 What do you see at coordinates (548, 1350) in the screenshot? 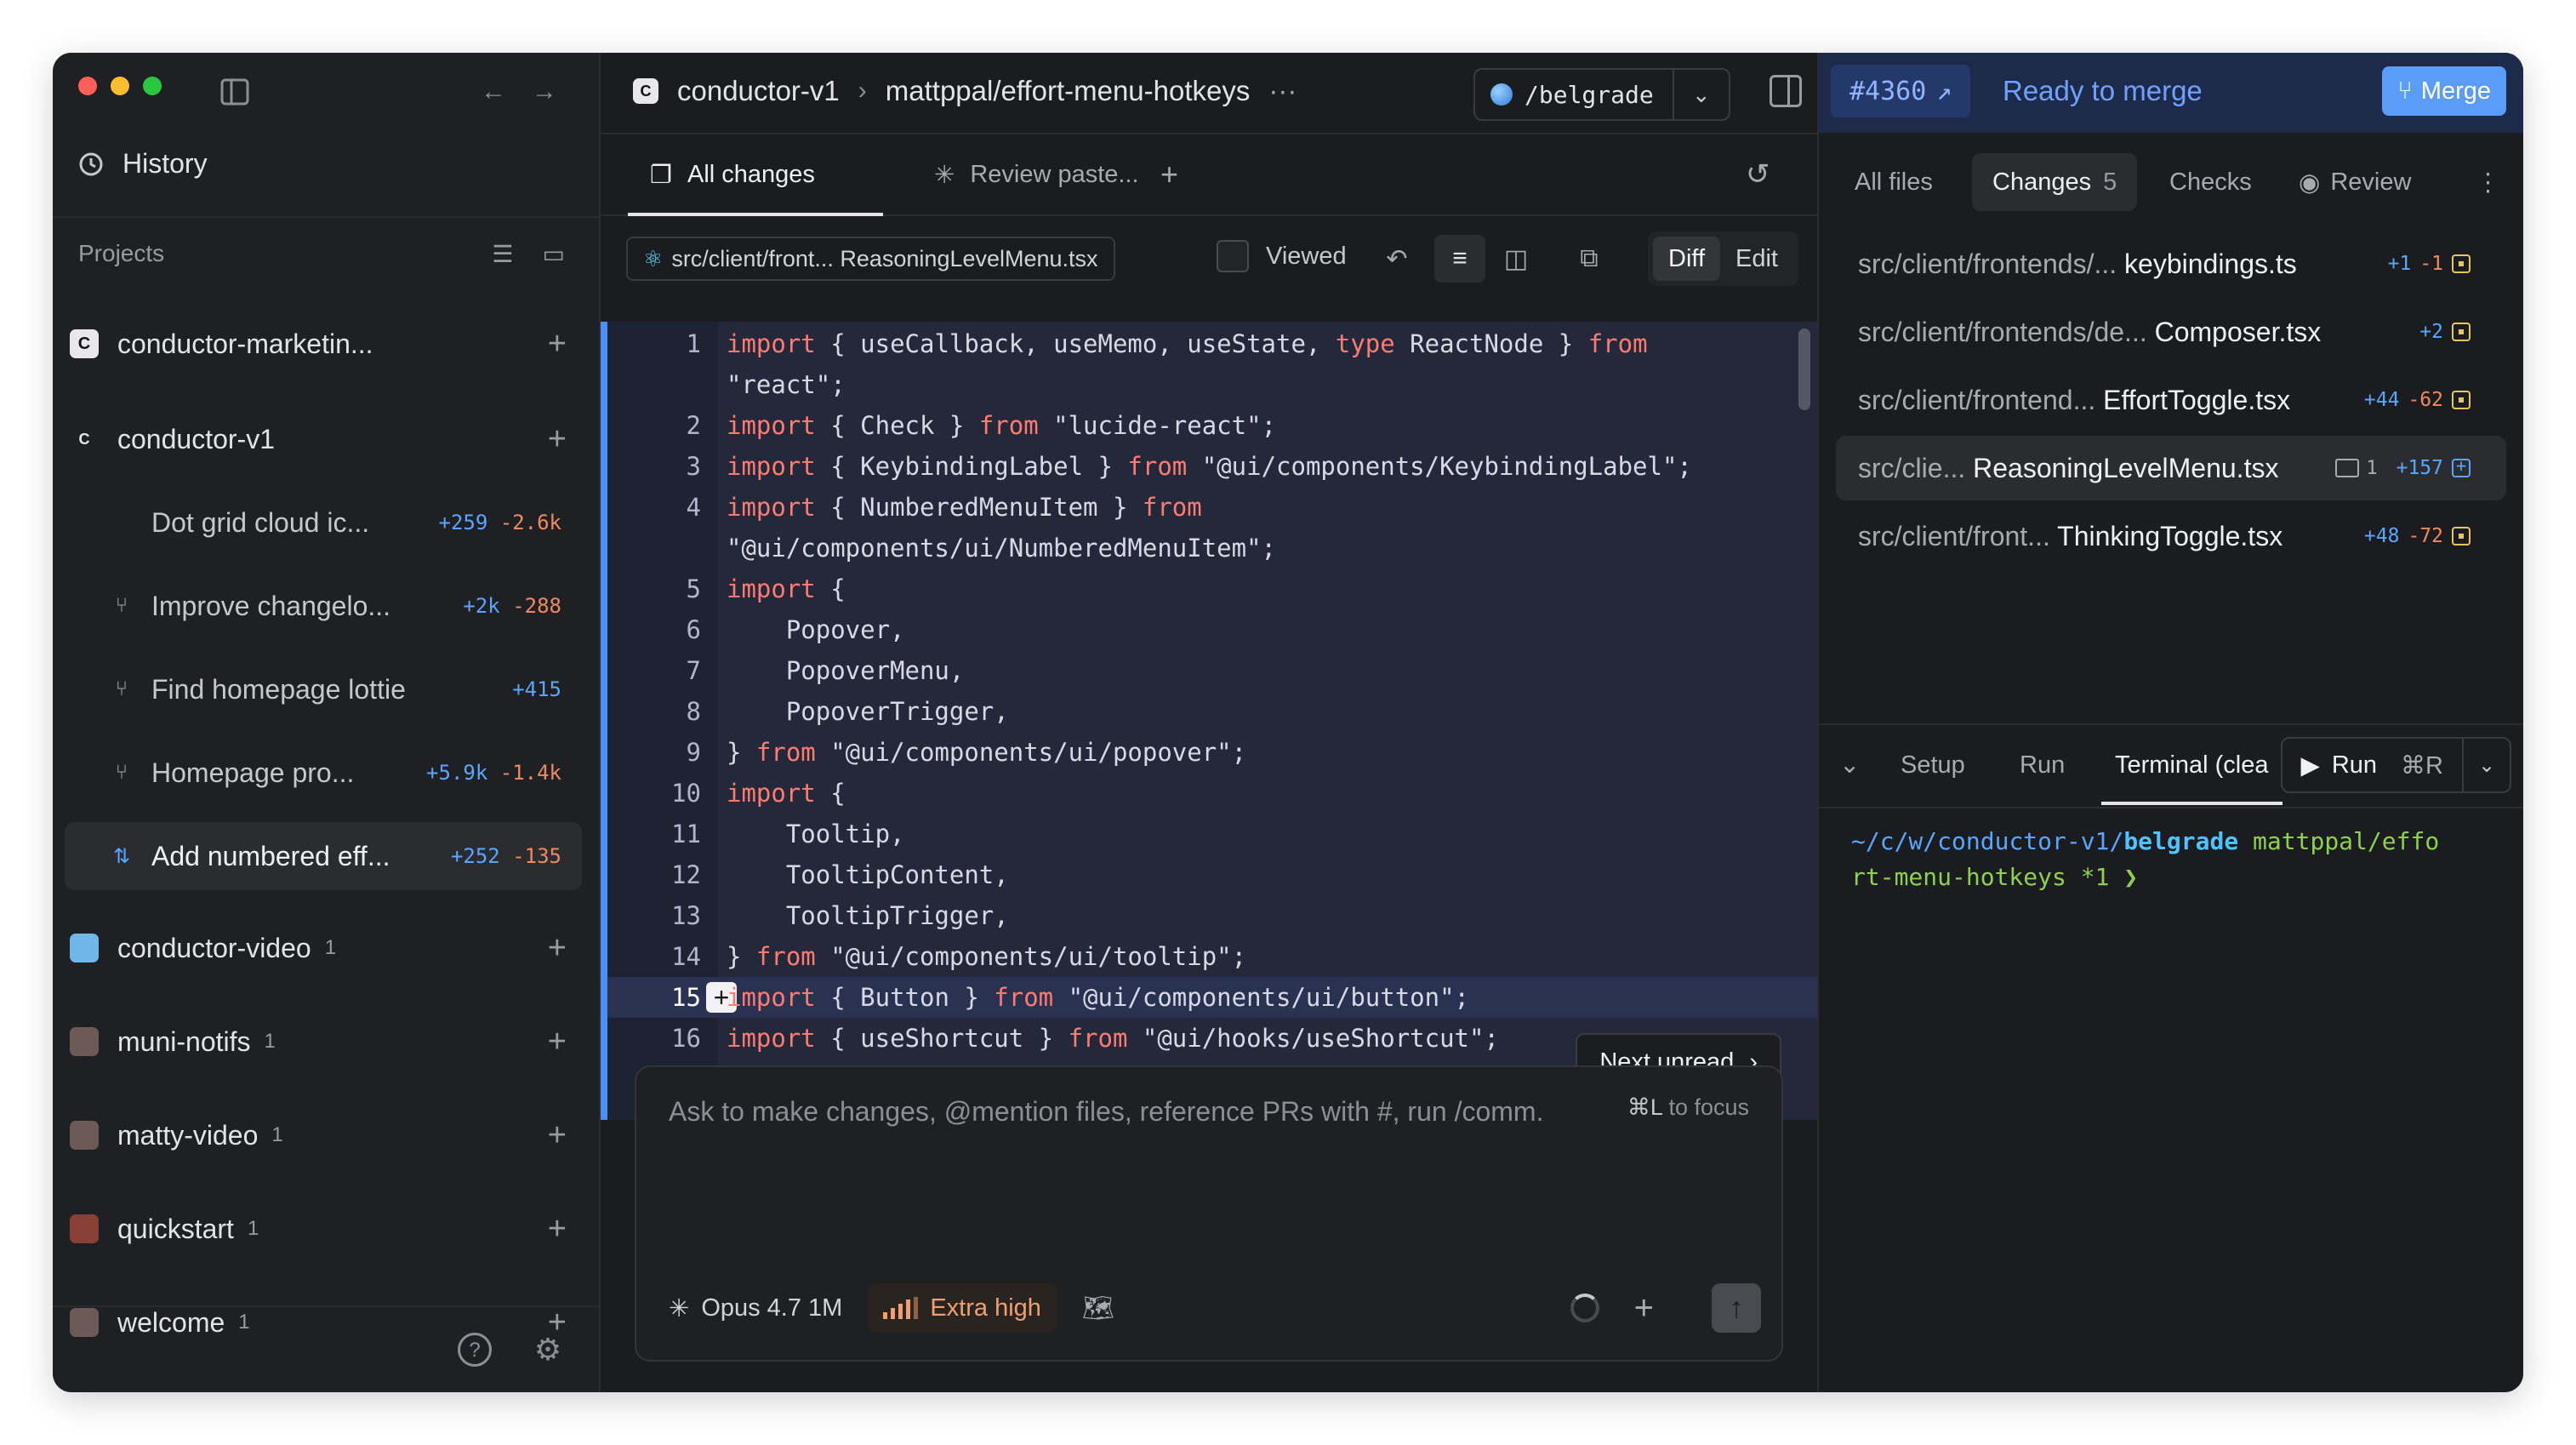
I see `settings-gear-icon: ⚙` at bounding box center [548, 1350].